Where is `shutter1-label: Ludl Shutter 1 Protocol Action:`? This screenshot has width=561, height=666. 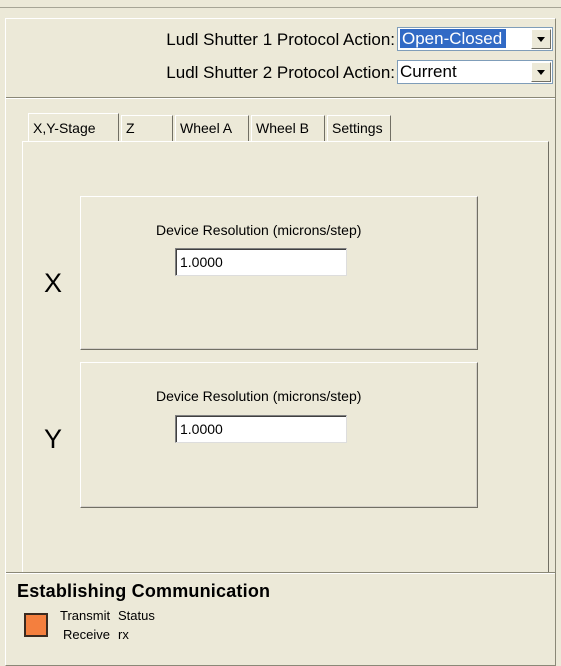 shutter1-label: Ludl Shutter 1 Protocol Action: is located at coordinates (280, 39).